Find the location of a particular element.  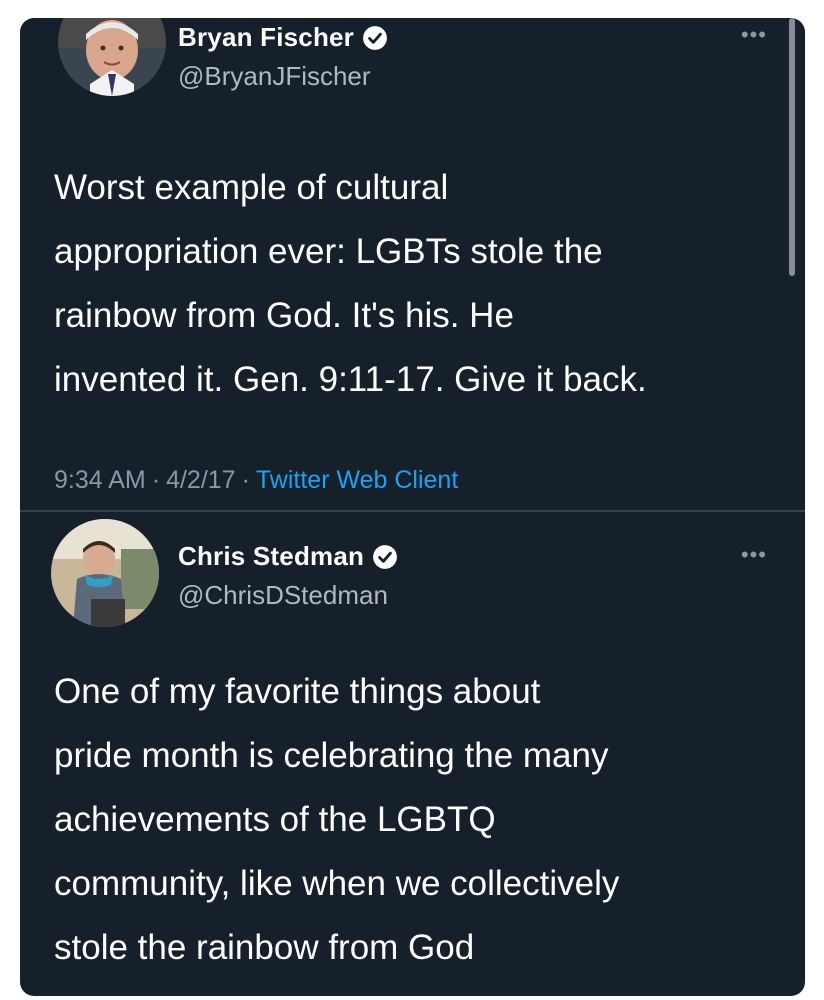

tweet-metadata: 9:34 AM · 4/2/17 · Twitter Web Client is located at coordinates (256, 480).